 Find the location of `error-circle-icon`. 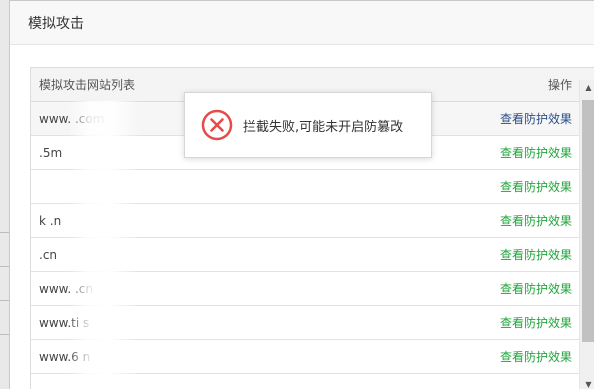

error-circle-icon is located at coordinates (217, 125).